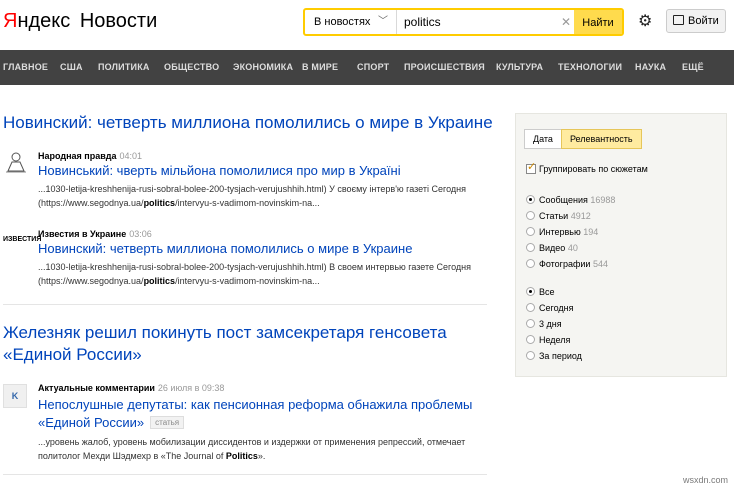 Image resolution: width=734 pixels, height=491 pixels. What do you see at coordinates (373, 67) in the screenshot?
I see `nav-item-sport: СПОРТ` at bounding box center [373, 67].